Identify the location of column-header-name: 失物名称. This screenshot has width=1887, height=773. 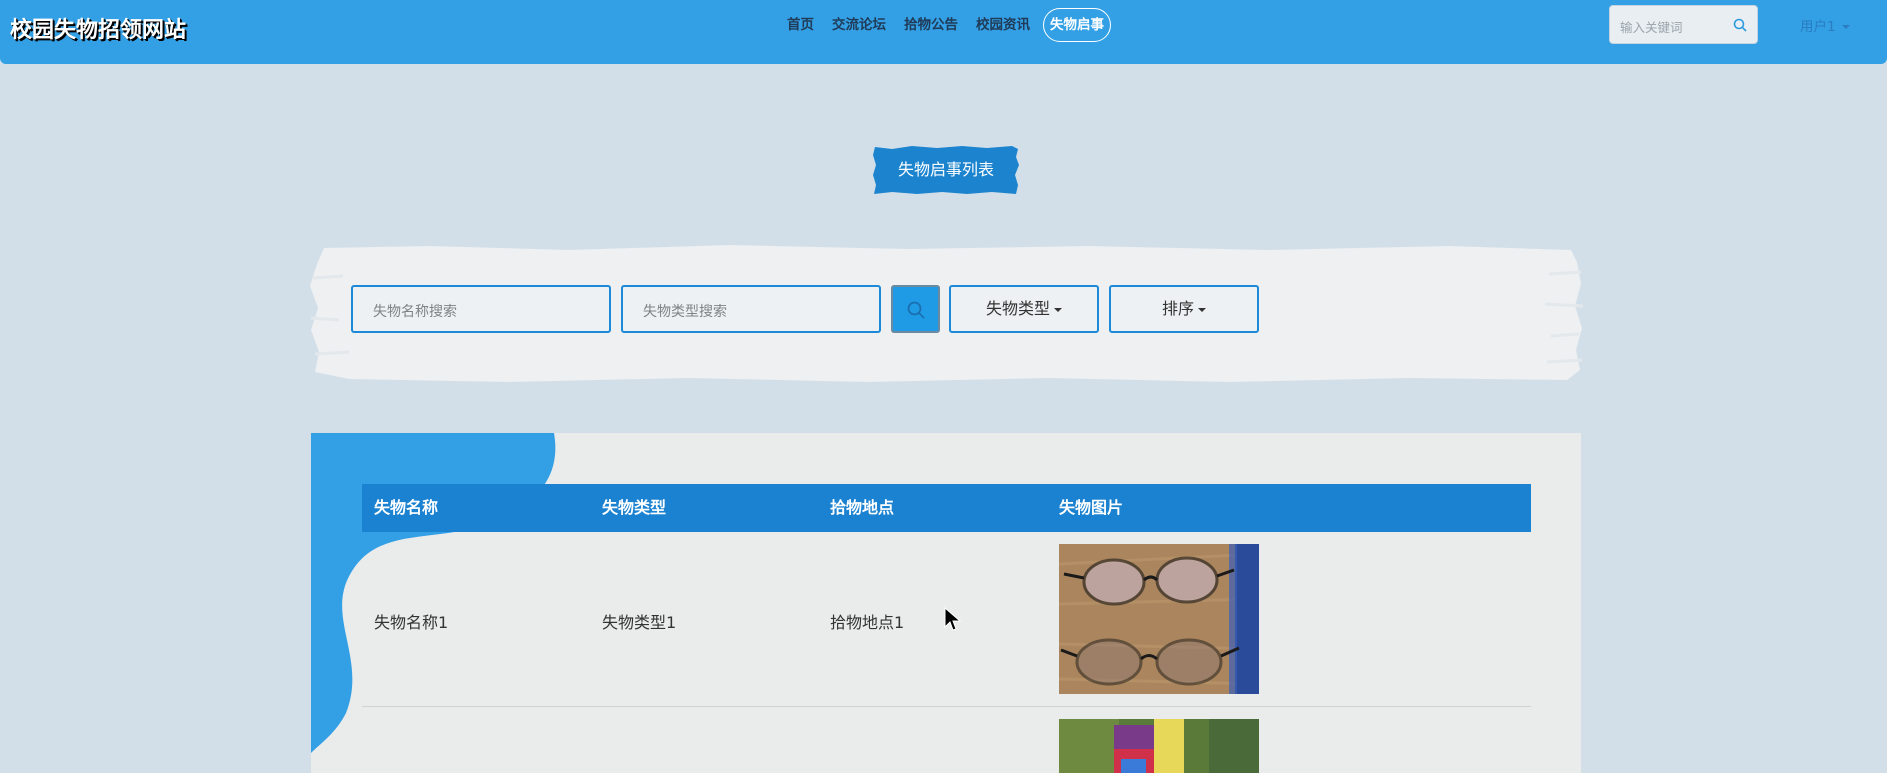
(406, 508).